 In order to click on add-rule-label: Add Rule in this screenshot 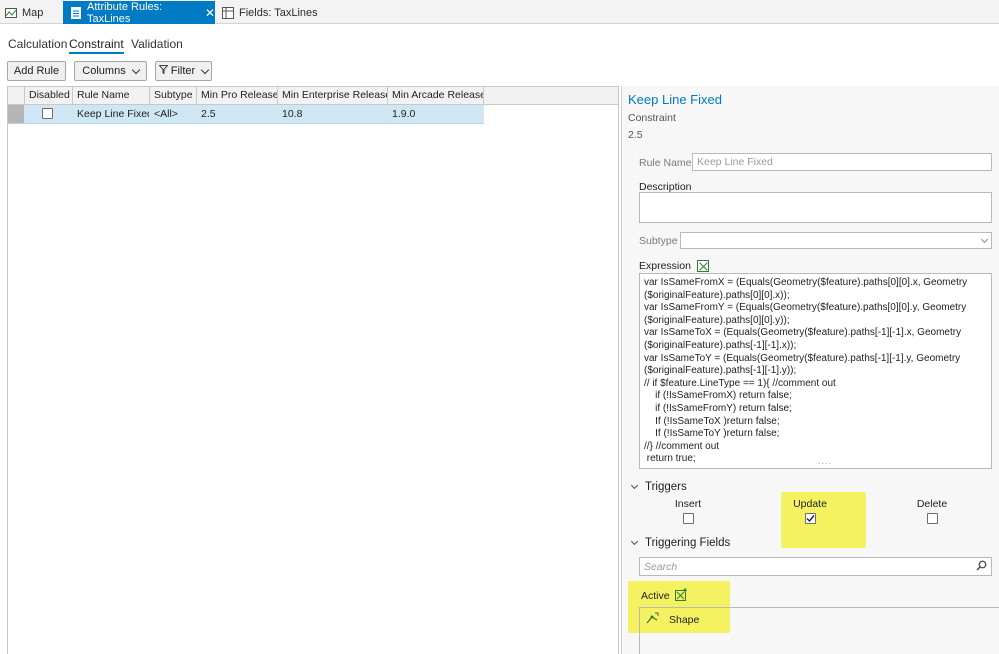, I will do `click(36, 71)`.